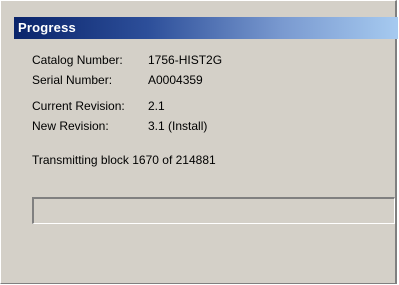  I want to click on current-revision-value: 2.1, so click(156, 106).